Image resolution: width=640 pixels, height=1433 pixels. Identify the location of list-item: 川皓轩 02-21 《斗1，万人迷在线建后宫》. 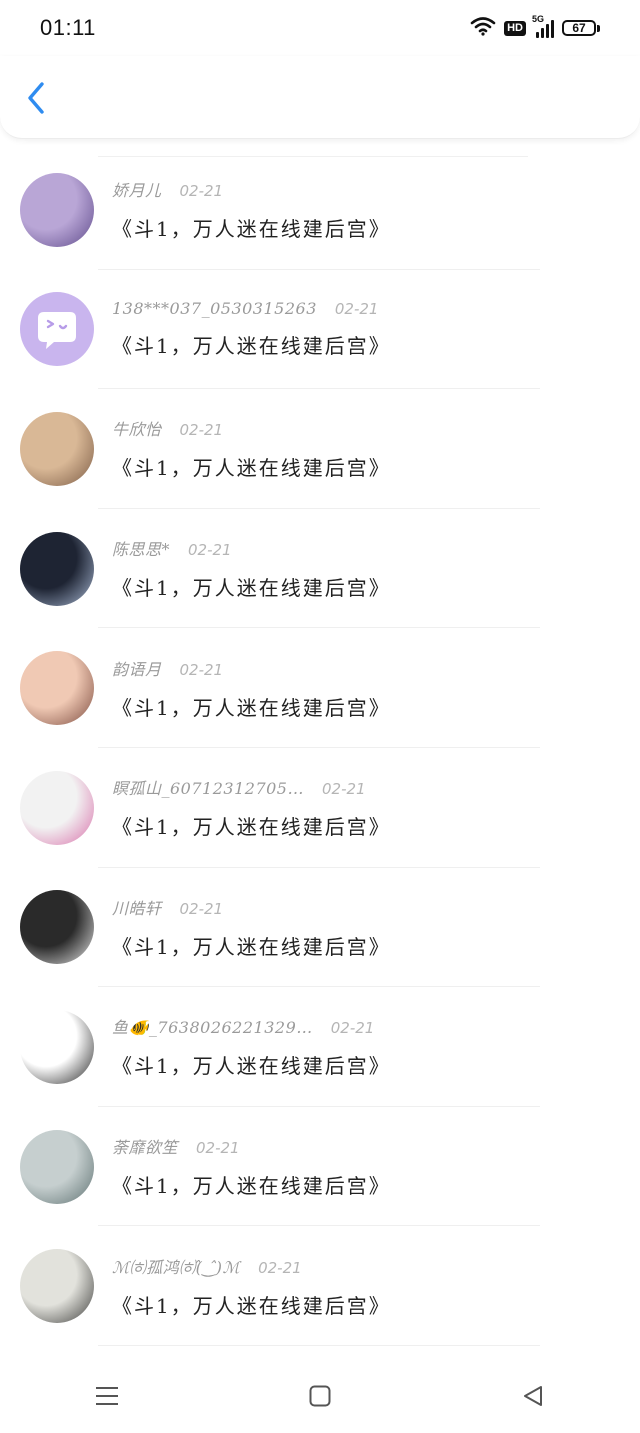
(320, 928).